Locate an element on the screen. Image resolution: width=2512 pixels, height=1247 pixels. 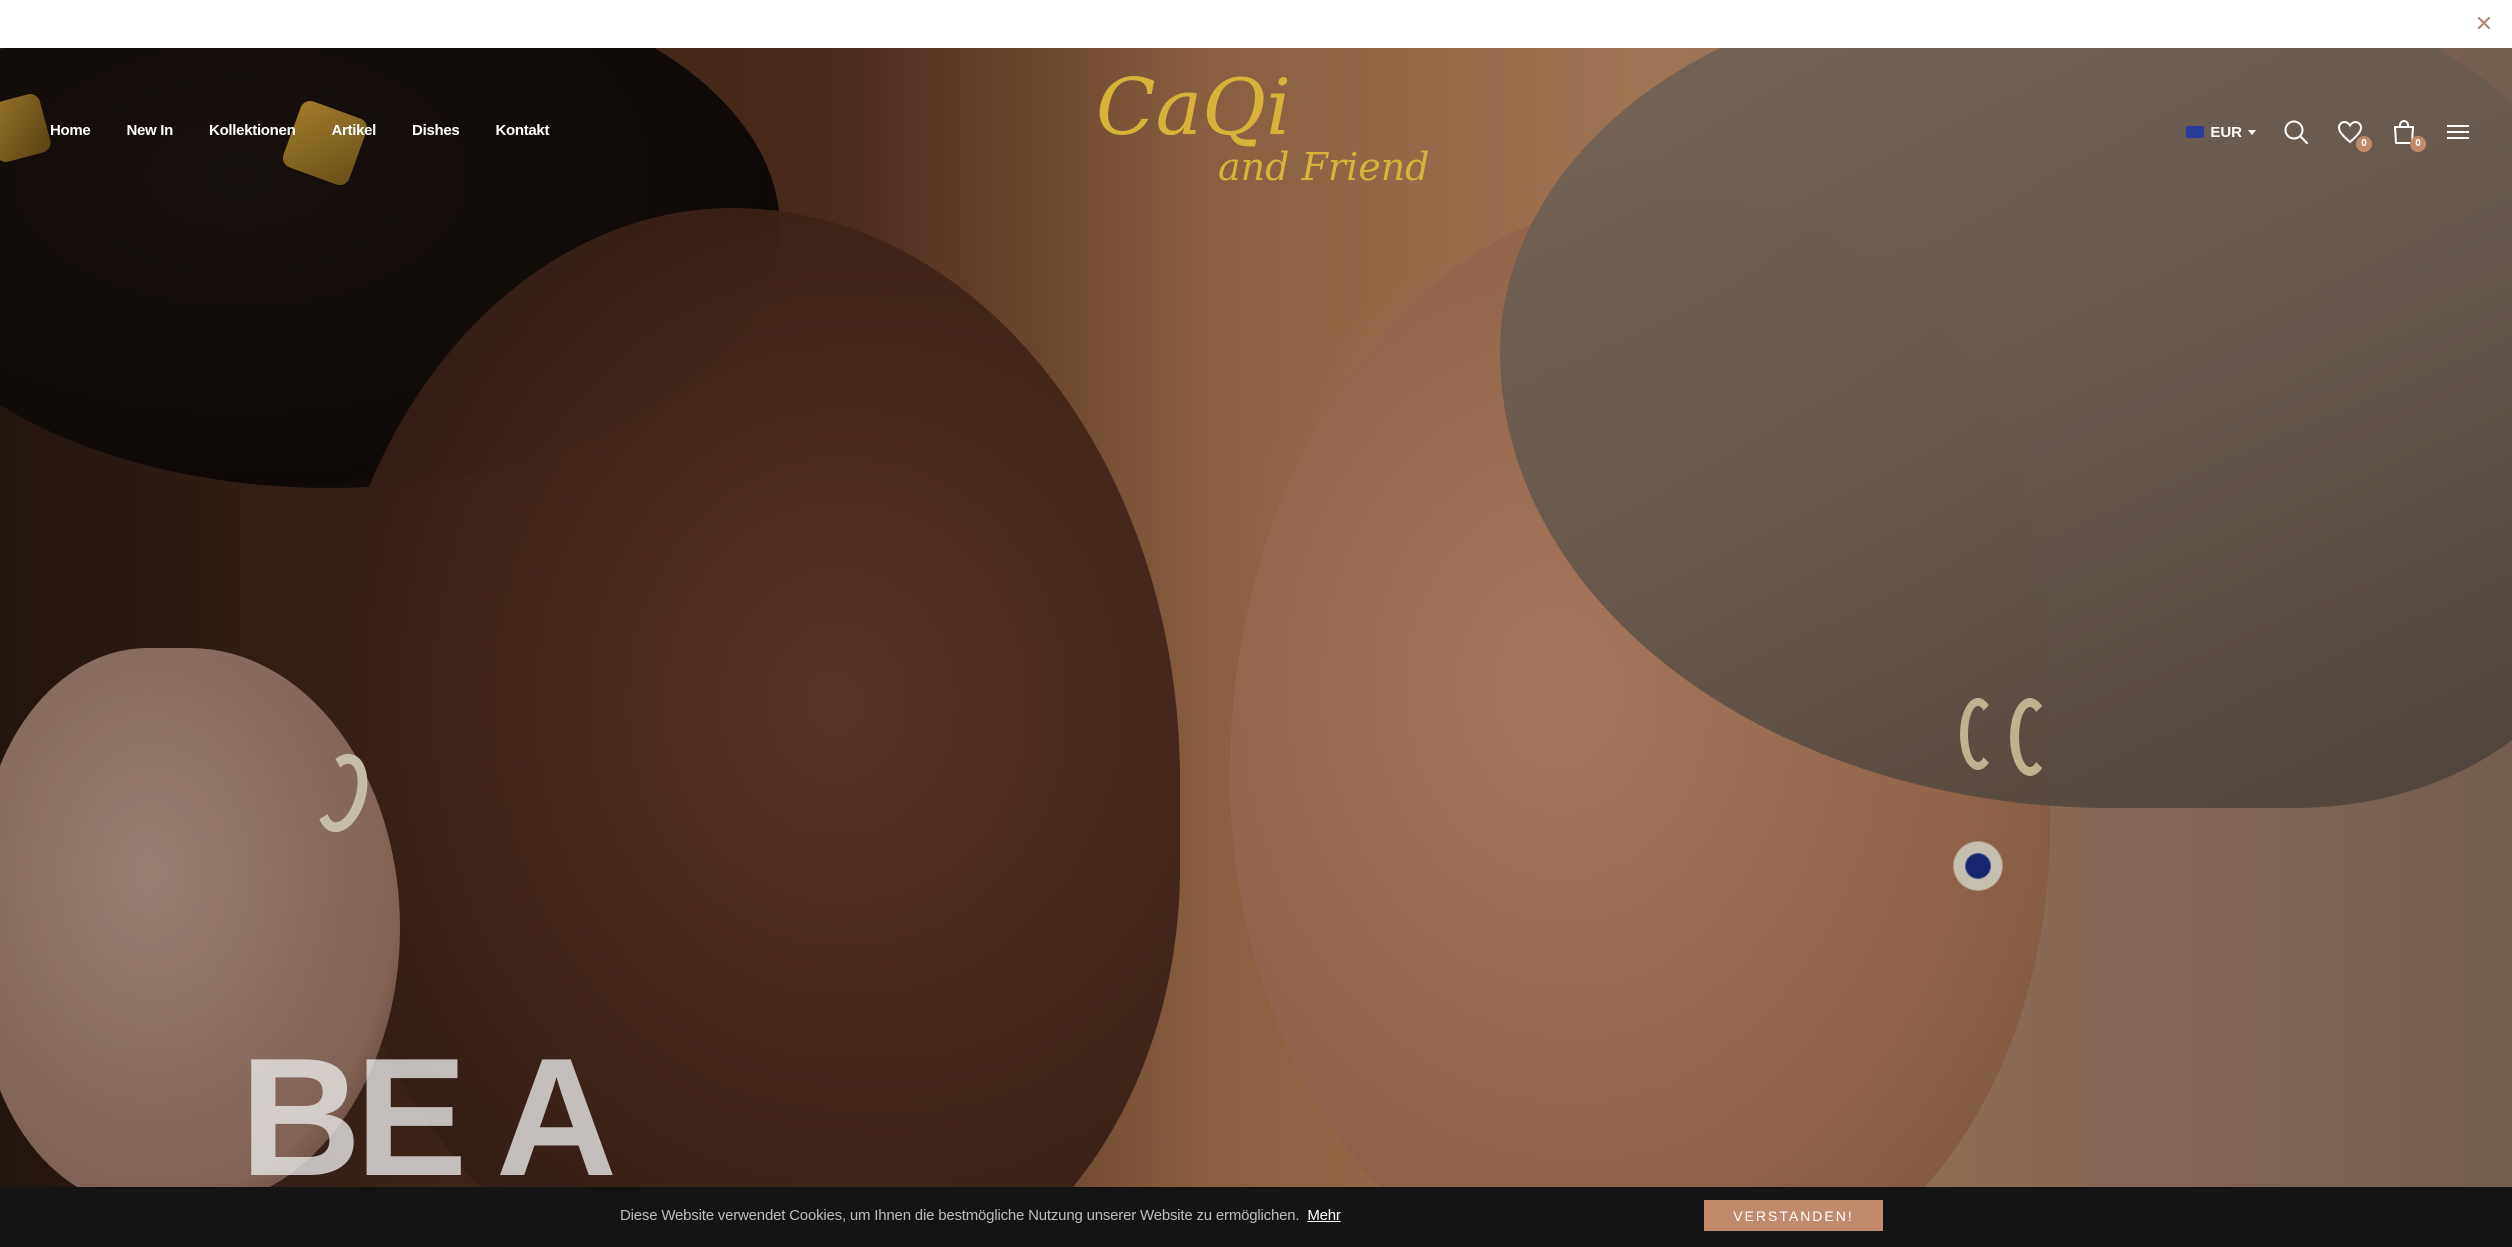
site-logo: CaQi and Friends is located at coordinates (1268, 129).